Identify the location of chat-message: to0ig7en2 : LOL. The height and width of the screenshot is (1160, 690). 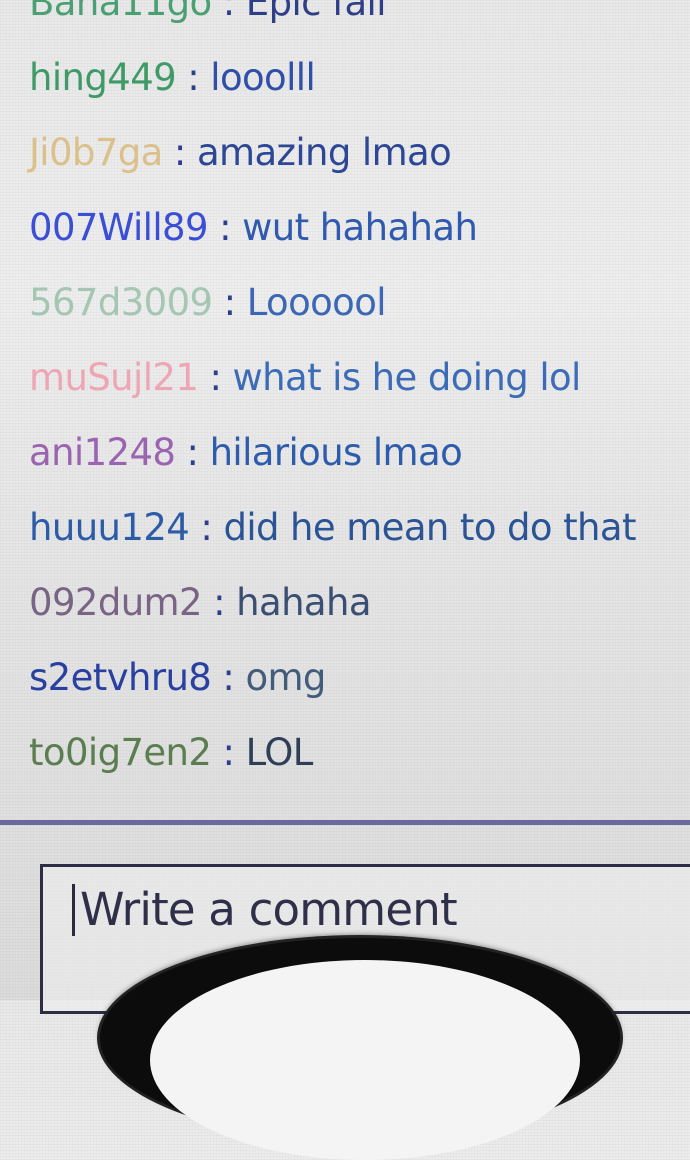
(171, 753).